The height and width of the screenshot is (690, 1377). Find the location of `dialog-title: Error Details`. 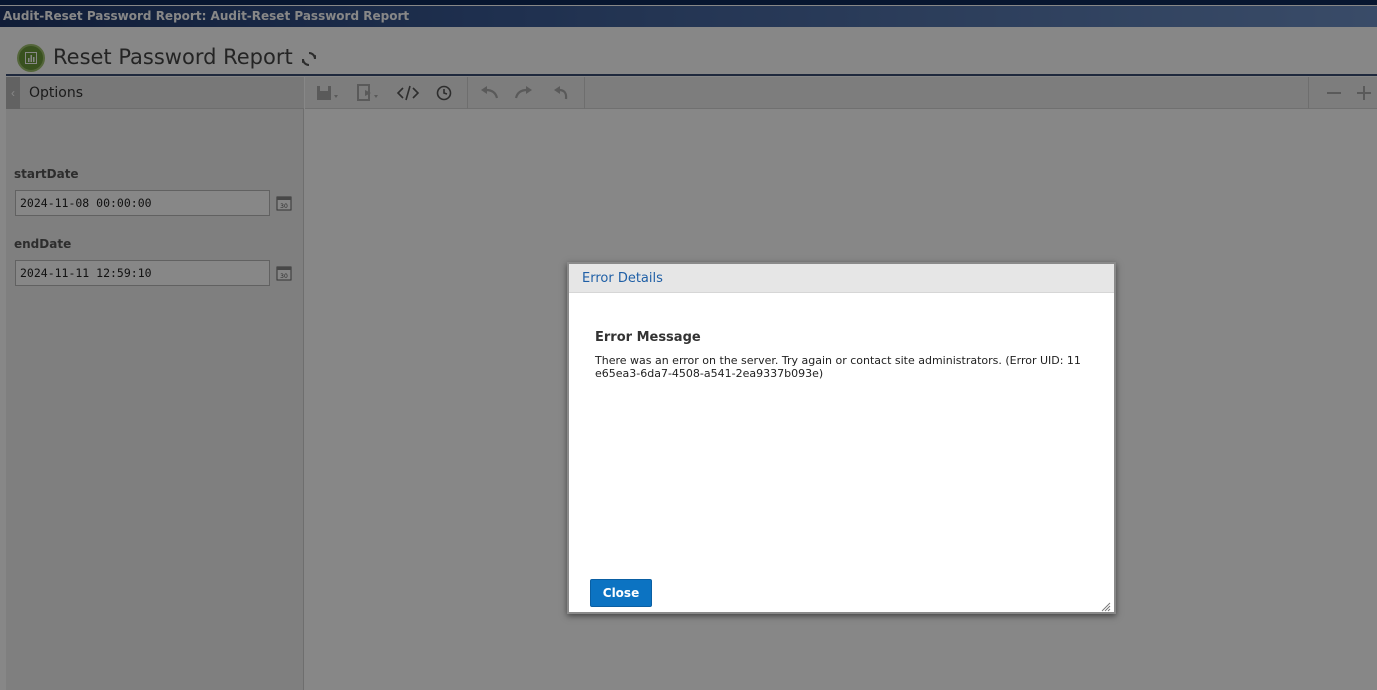

dialog-title: Error Details is located at coordinates (622, 278).